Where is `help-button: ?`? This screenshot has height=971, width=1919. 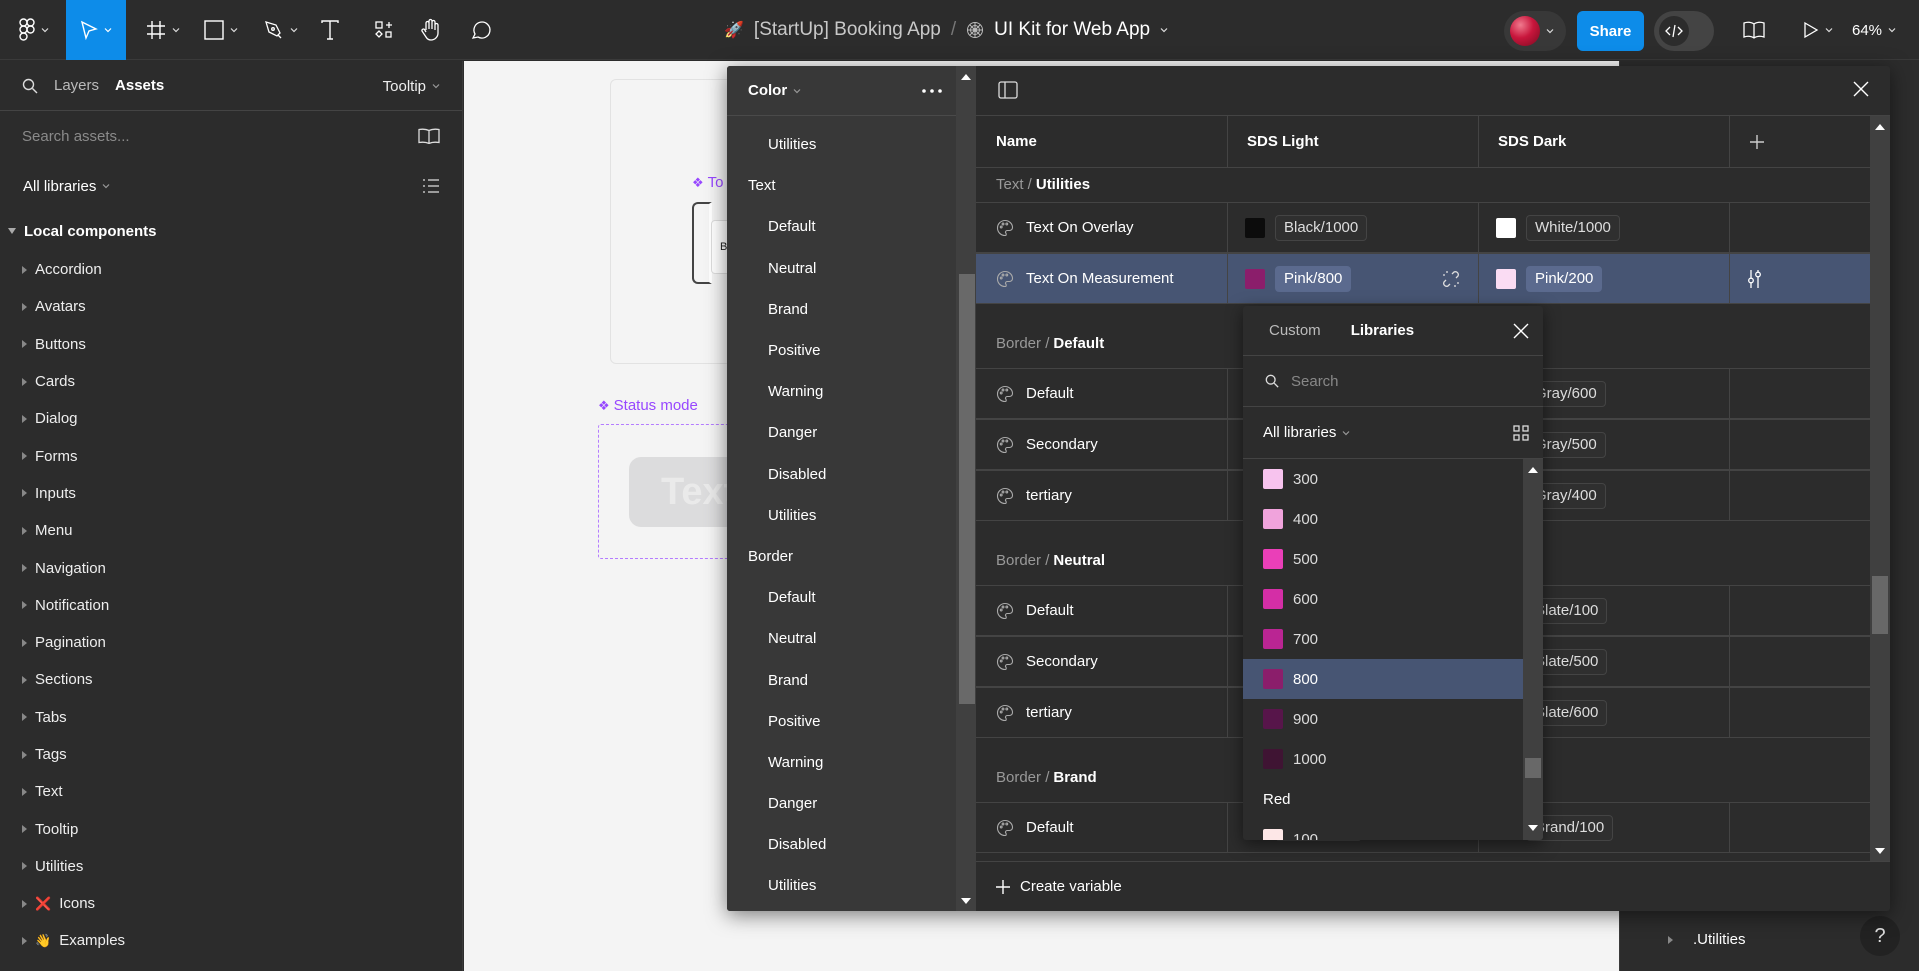 help-button: ? is located at coordinates (1880, 936).